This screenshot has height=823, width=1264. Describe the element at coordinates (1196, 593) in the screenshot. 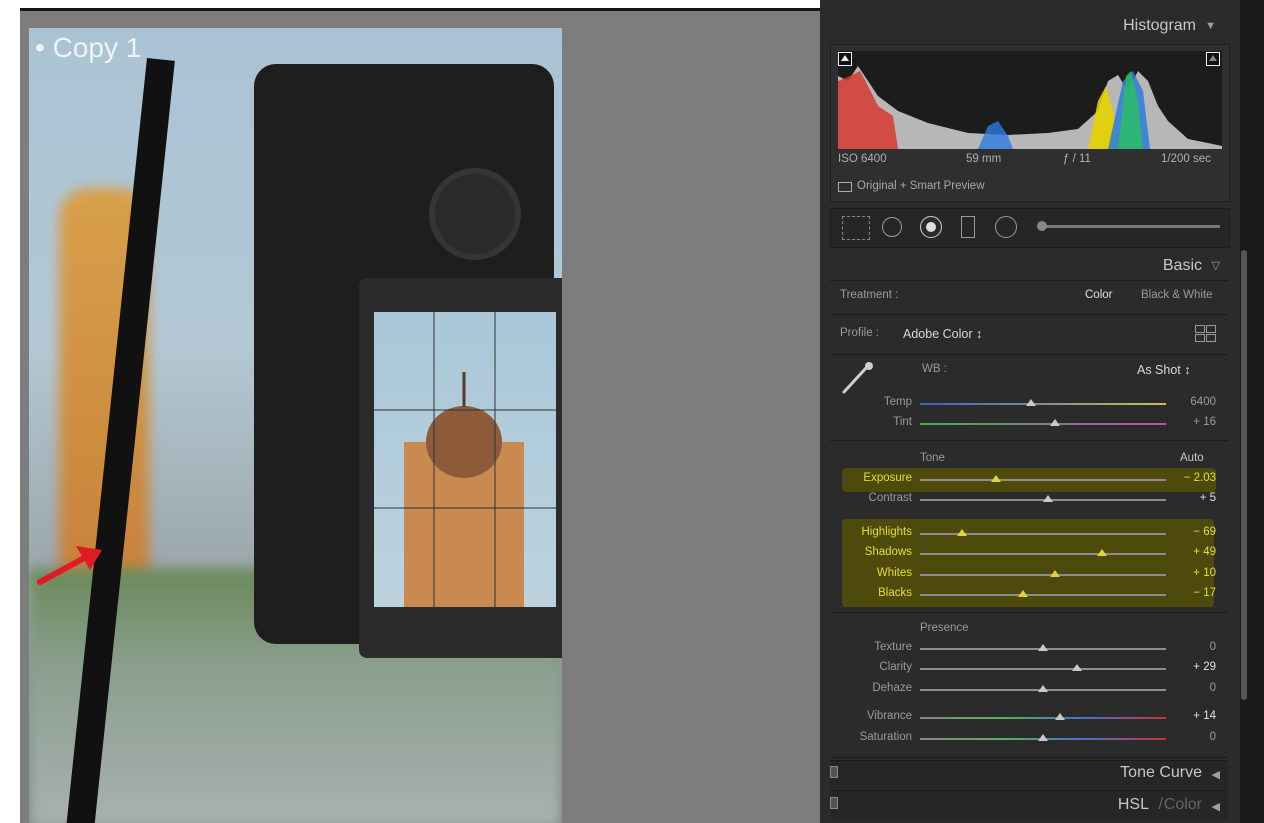

I see `blacks-value: − 17` at that location.